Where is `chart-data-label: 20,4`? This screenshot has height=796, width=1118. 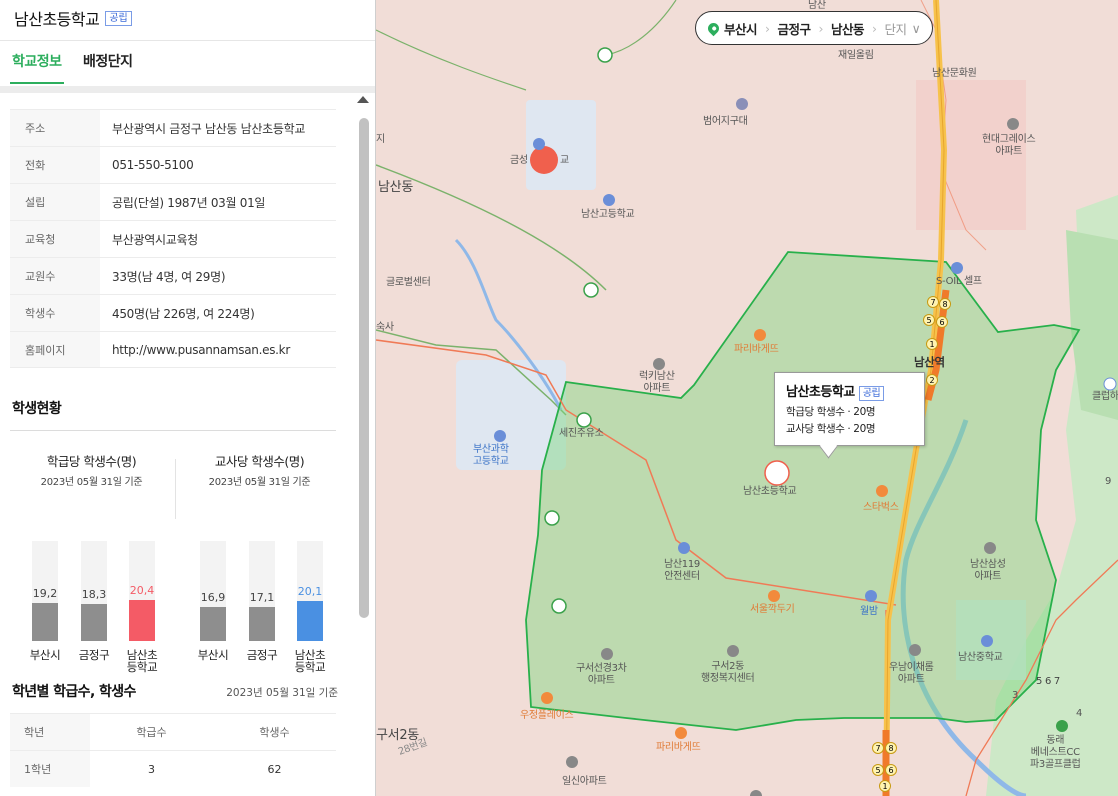 chart-data-label: 20,4 is located at coordinates (142, 590).